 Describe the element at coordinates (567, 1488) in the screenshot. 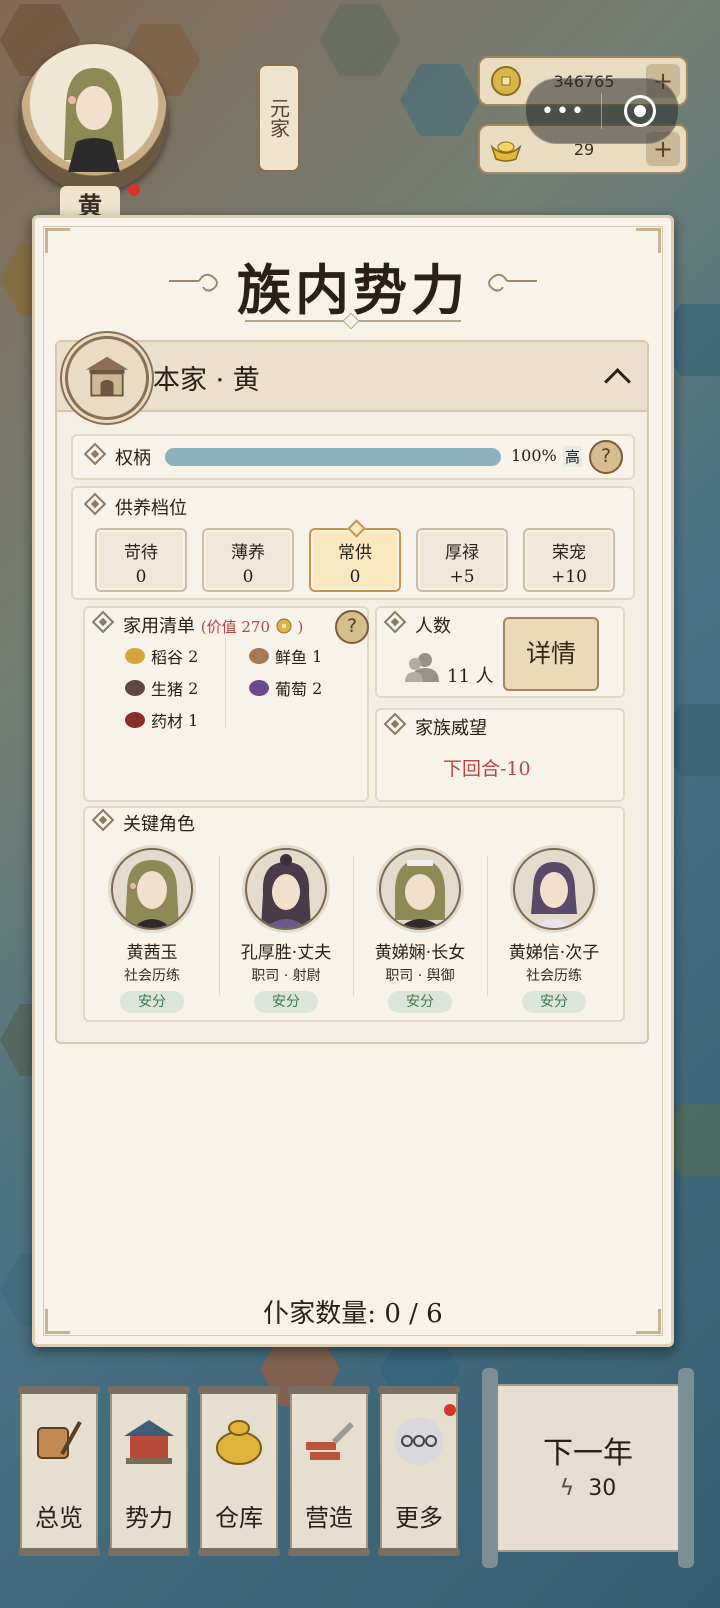

I see `lightning-icon: ϟ` at that location.